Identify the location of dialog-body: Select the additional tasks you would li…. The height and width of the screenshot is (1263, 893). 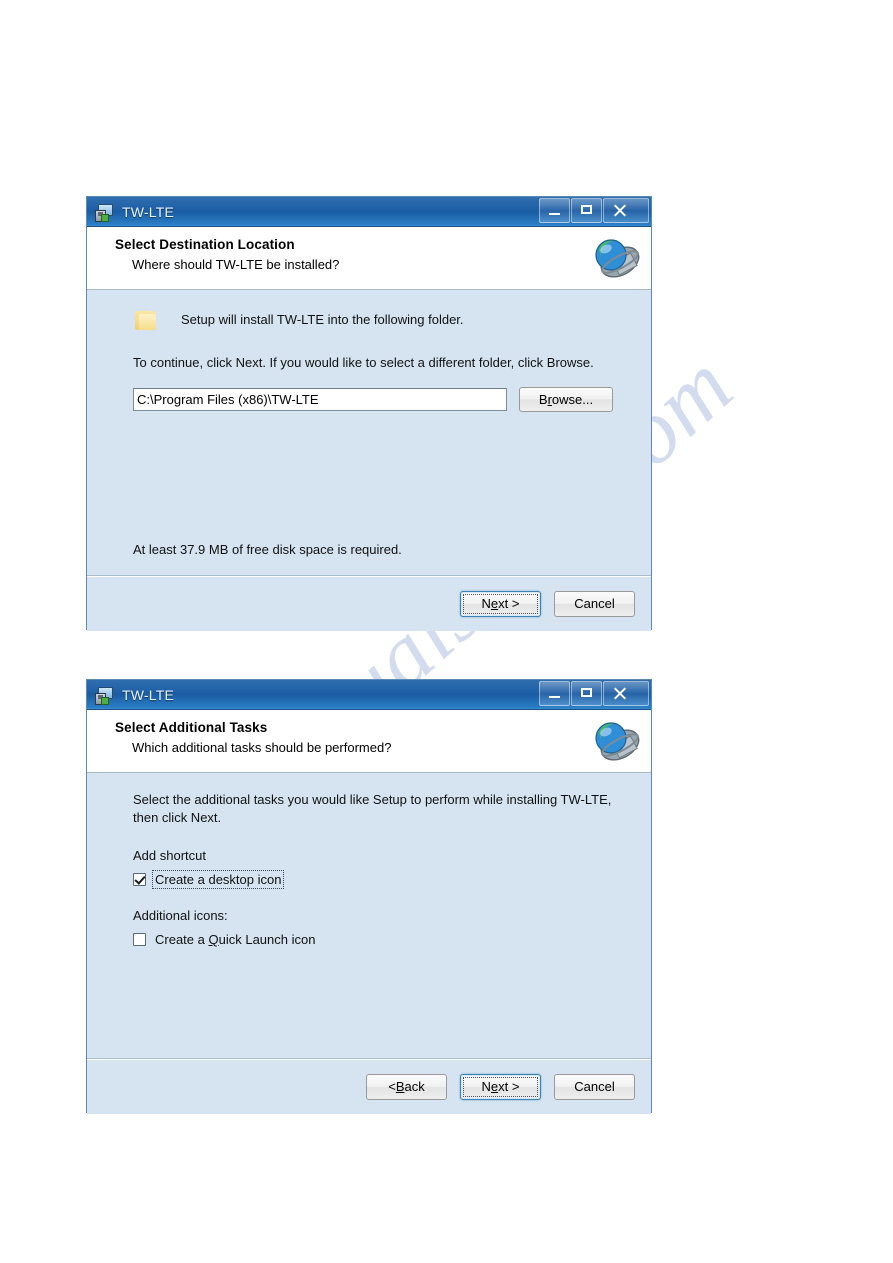
(369, 915).